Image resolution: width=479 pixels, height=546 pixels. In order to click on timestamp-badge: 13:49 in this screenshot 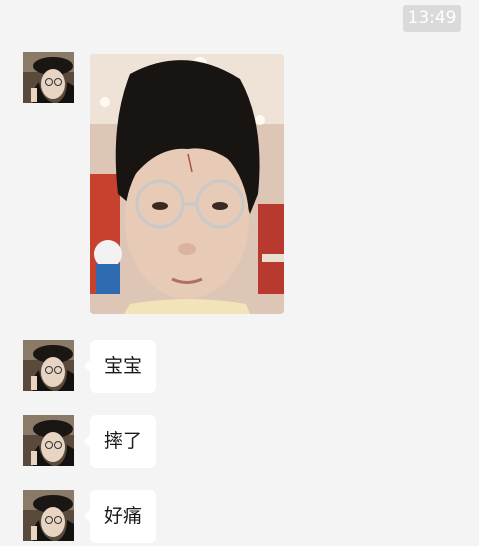, I will do `click(432, 18)`.